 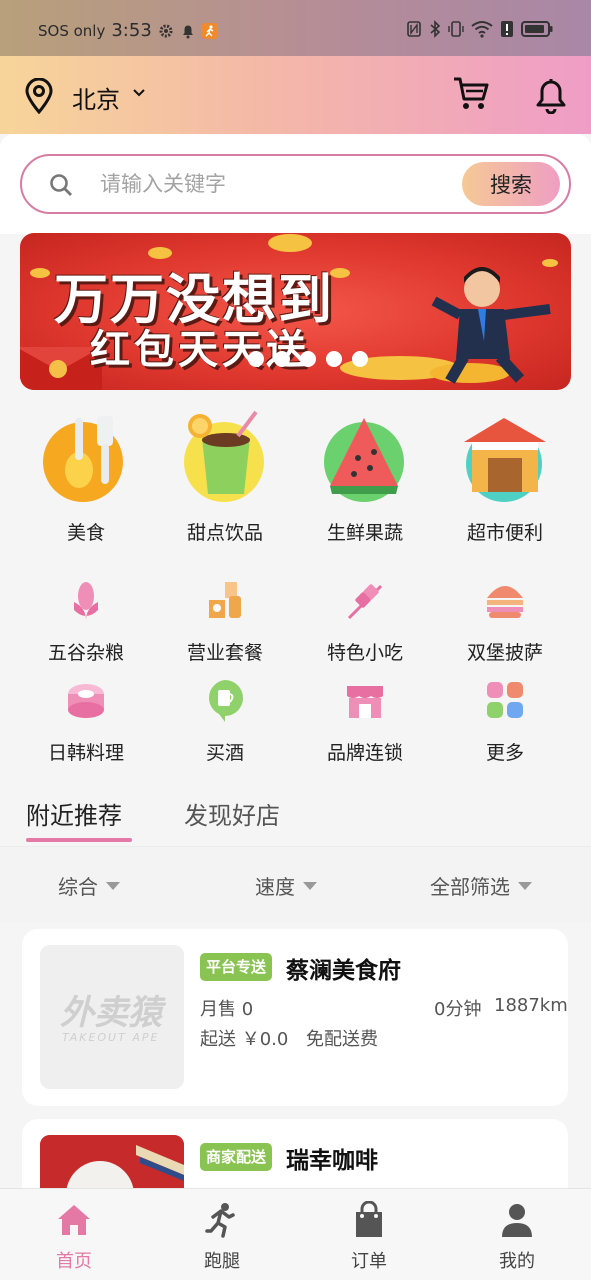 What do you see at coordinates (224, 456) in the screenshot?
I see `drink-icon` at bounding box center [224, 456].